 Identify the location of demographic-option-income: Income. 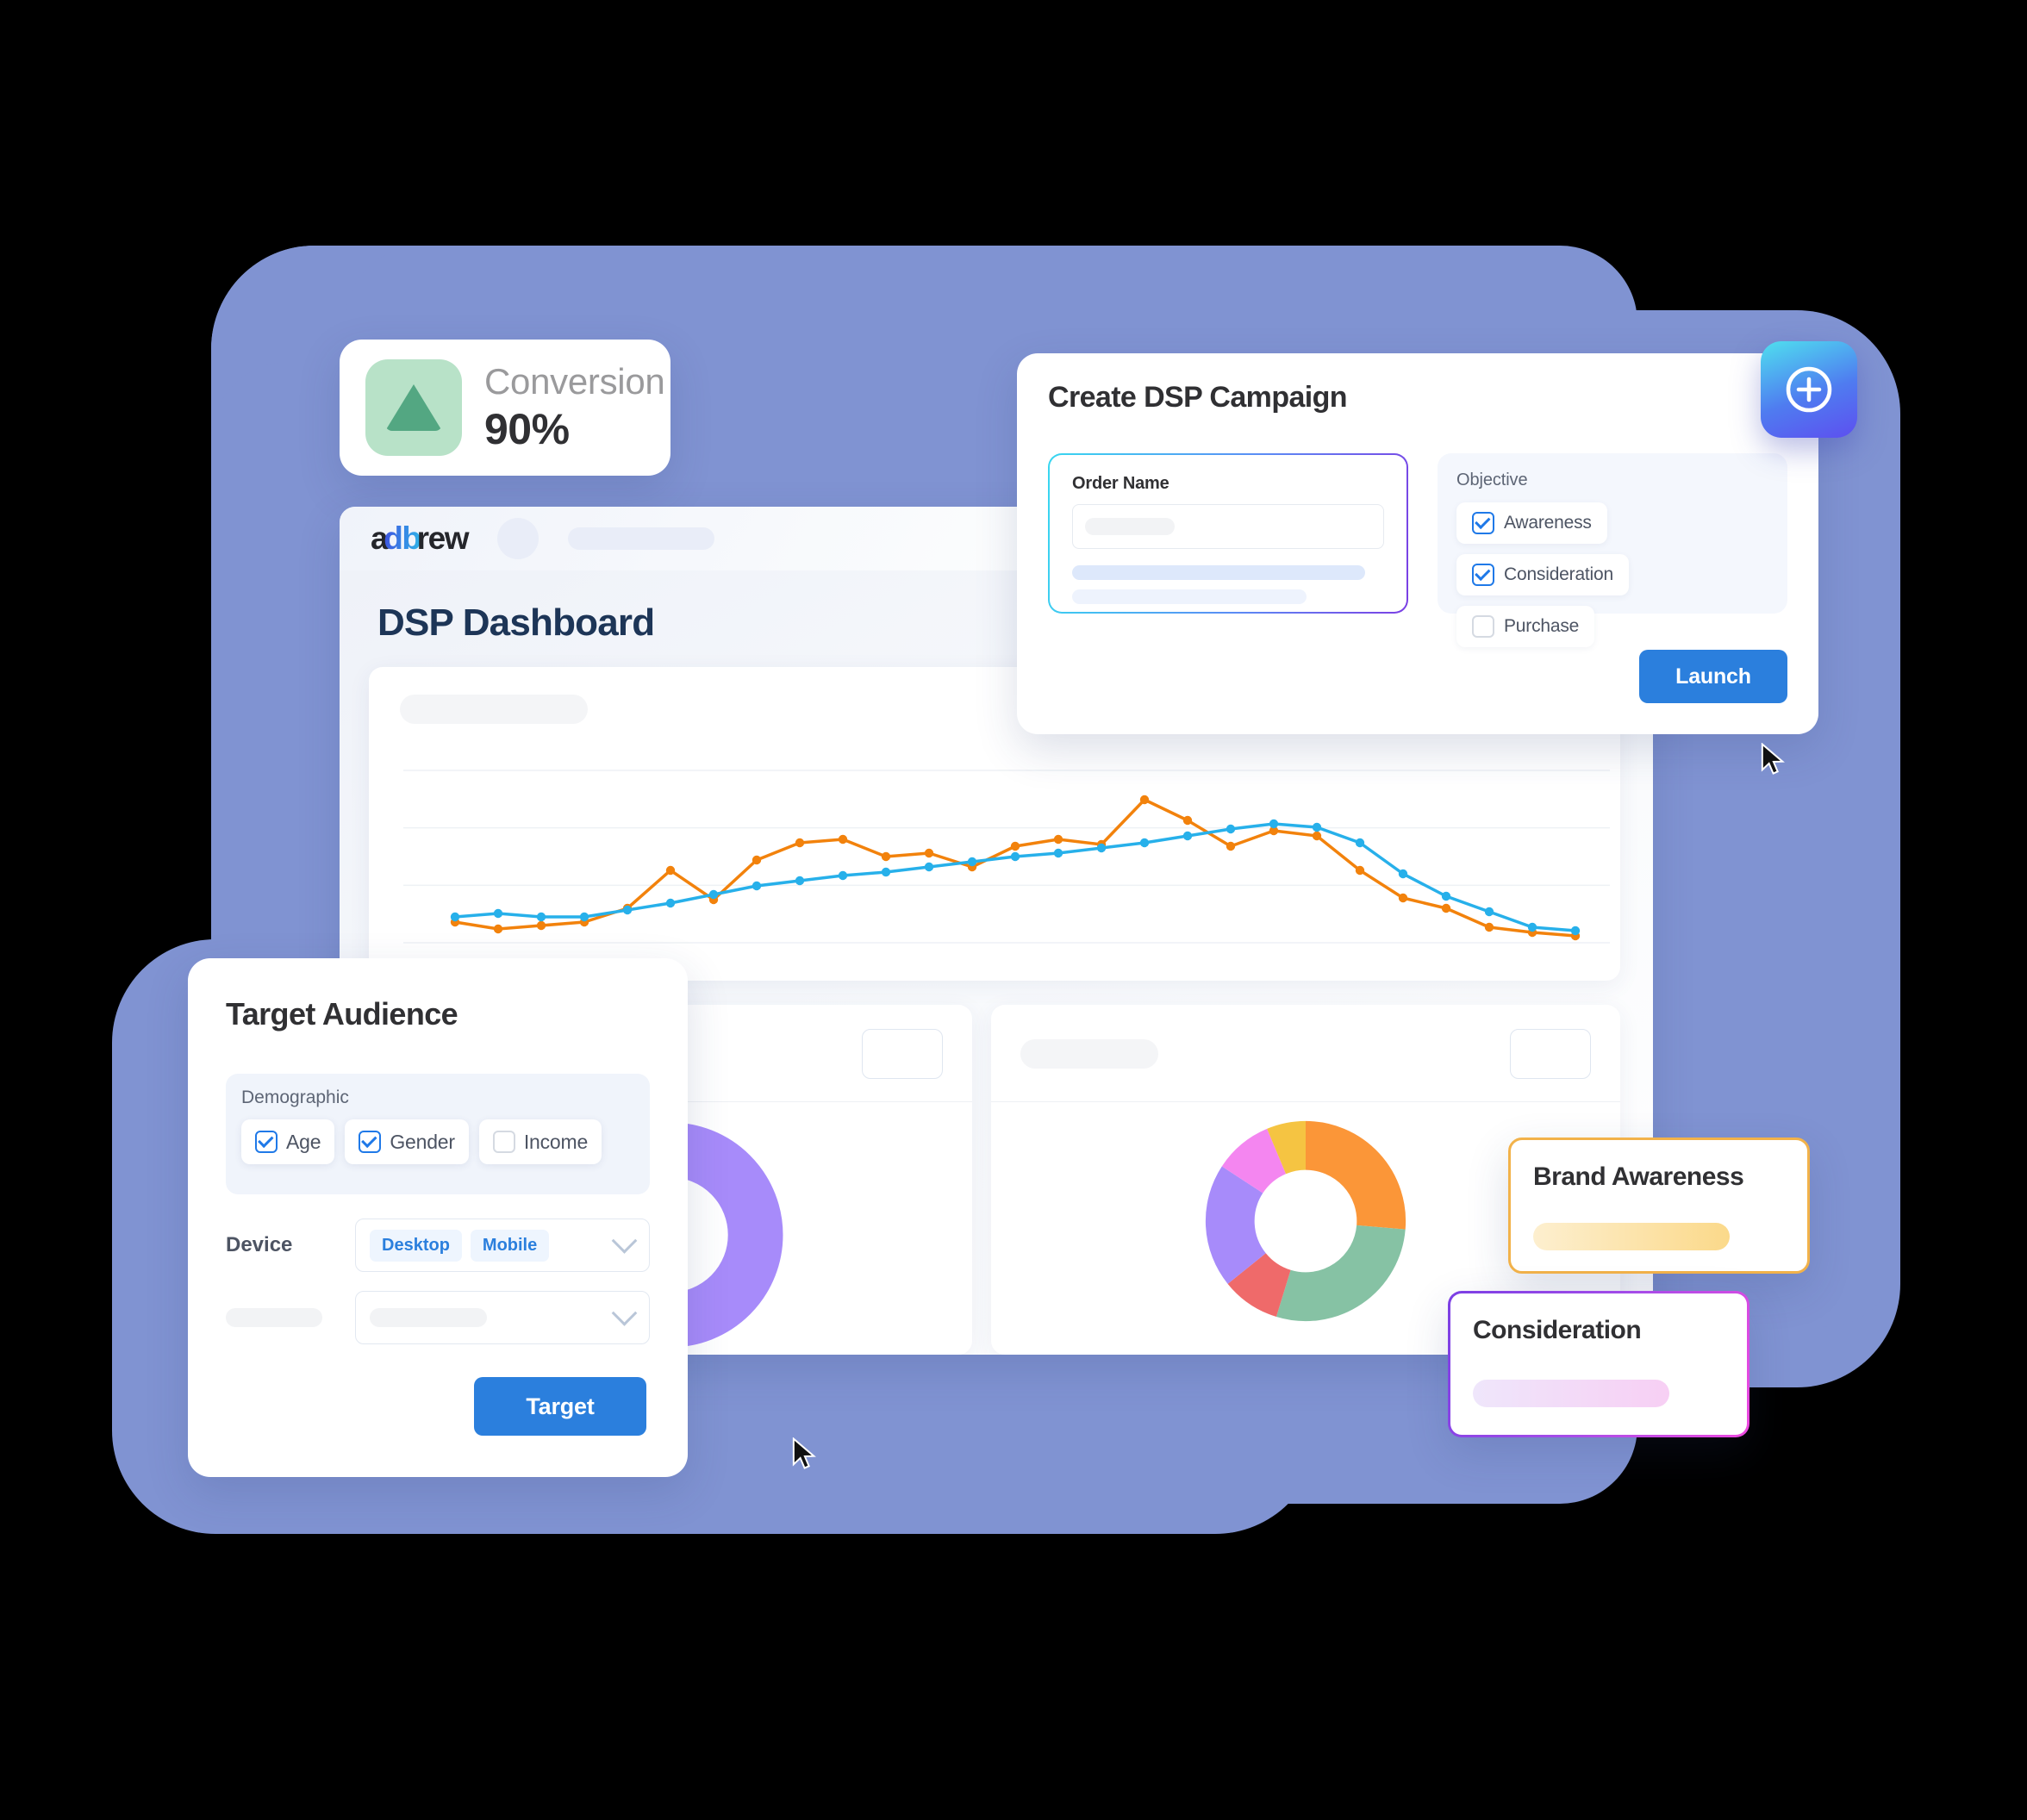
(540, 1142).